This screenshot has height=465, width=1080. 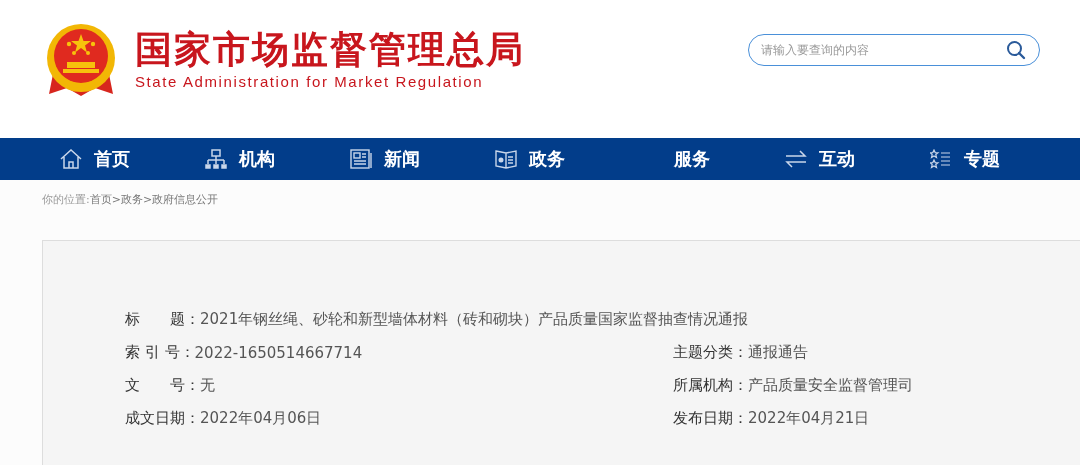 What do you see at coordinates (1016, 50) in the screenshot?
I see `search-icon` at bounding box center [1016, 50].